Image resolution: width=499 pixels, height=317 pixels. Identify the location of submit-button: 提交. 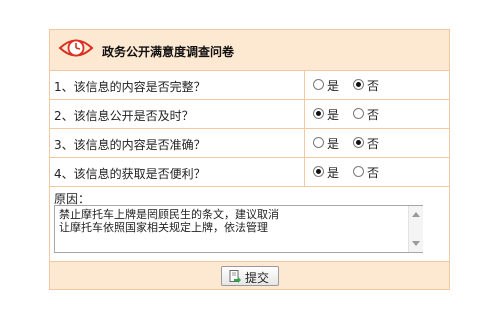
(250, 276).